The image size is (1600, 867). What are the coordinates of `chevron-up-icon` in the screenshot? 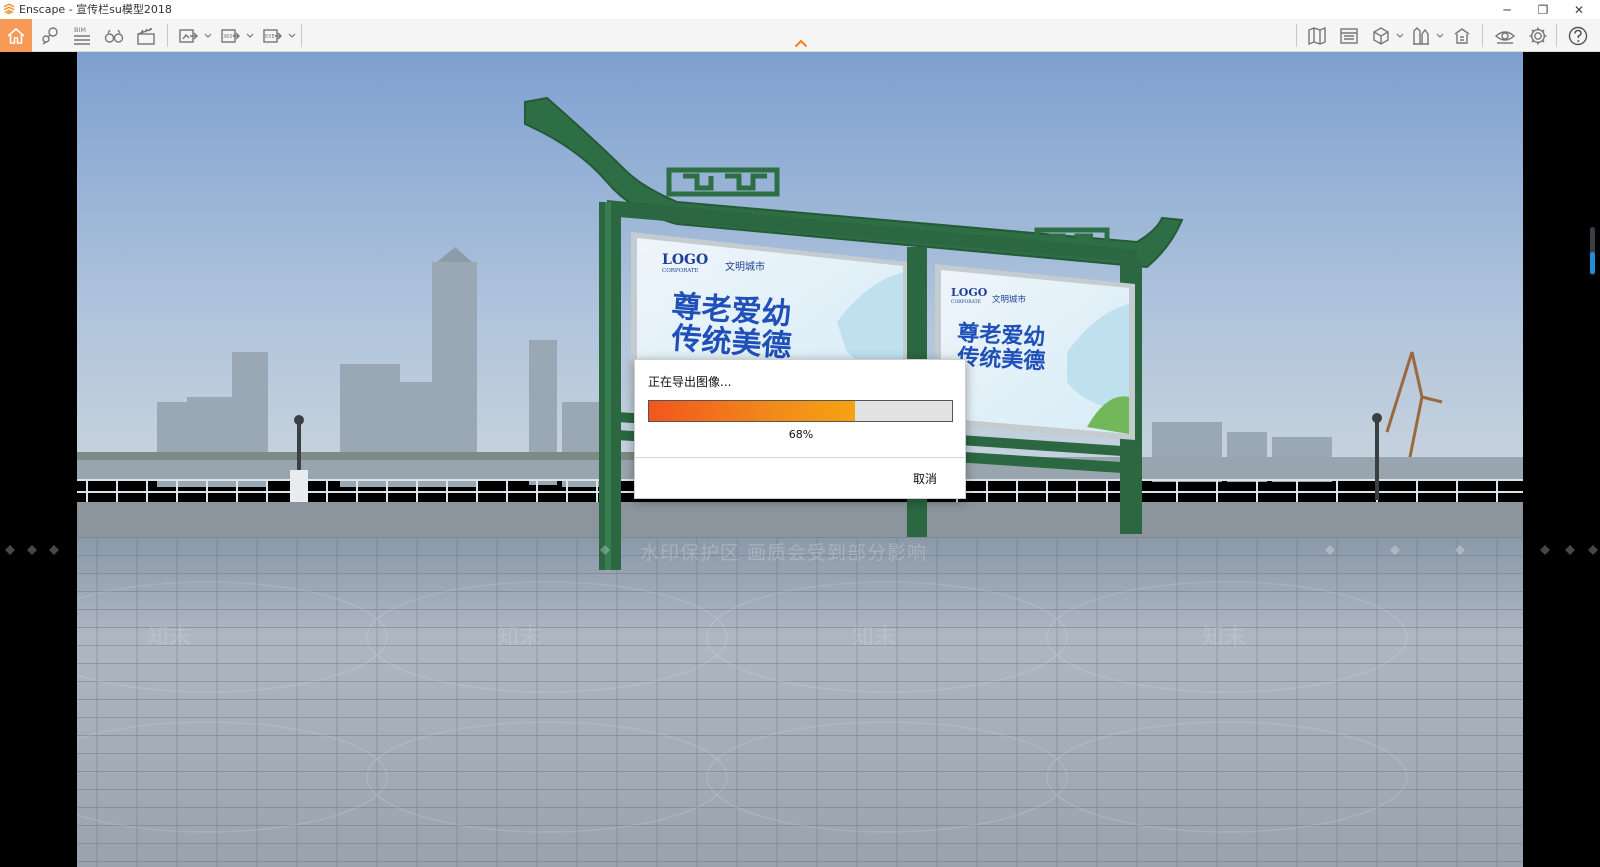 It's located at (801, 43).